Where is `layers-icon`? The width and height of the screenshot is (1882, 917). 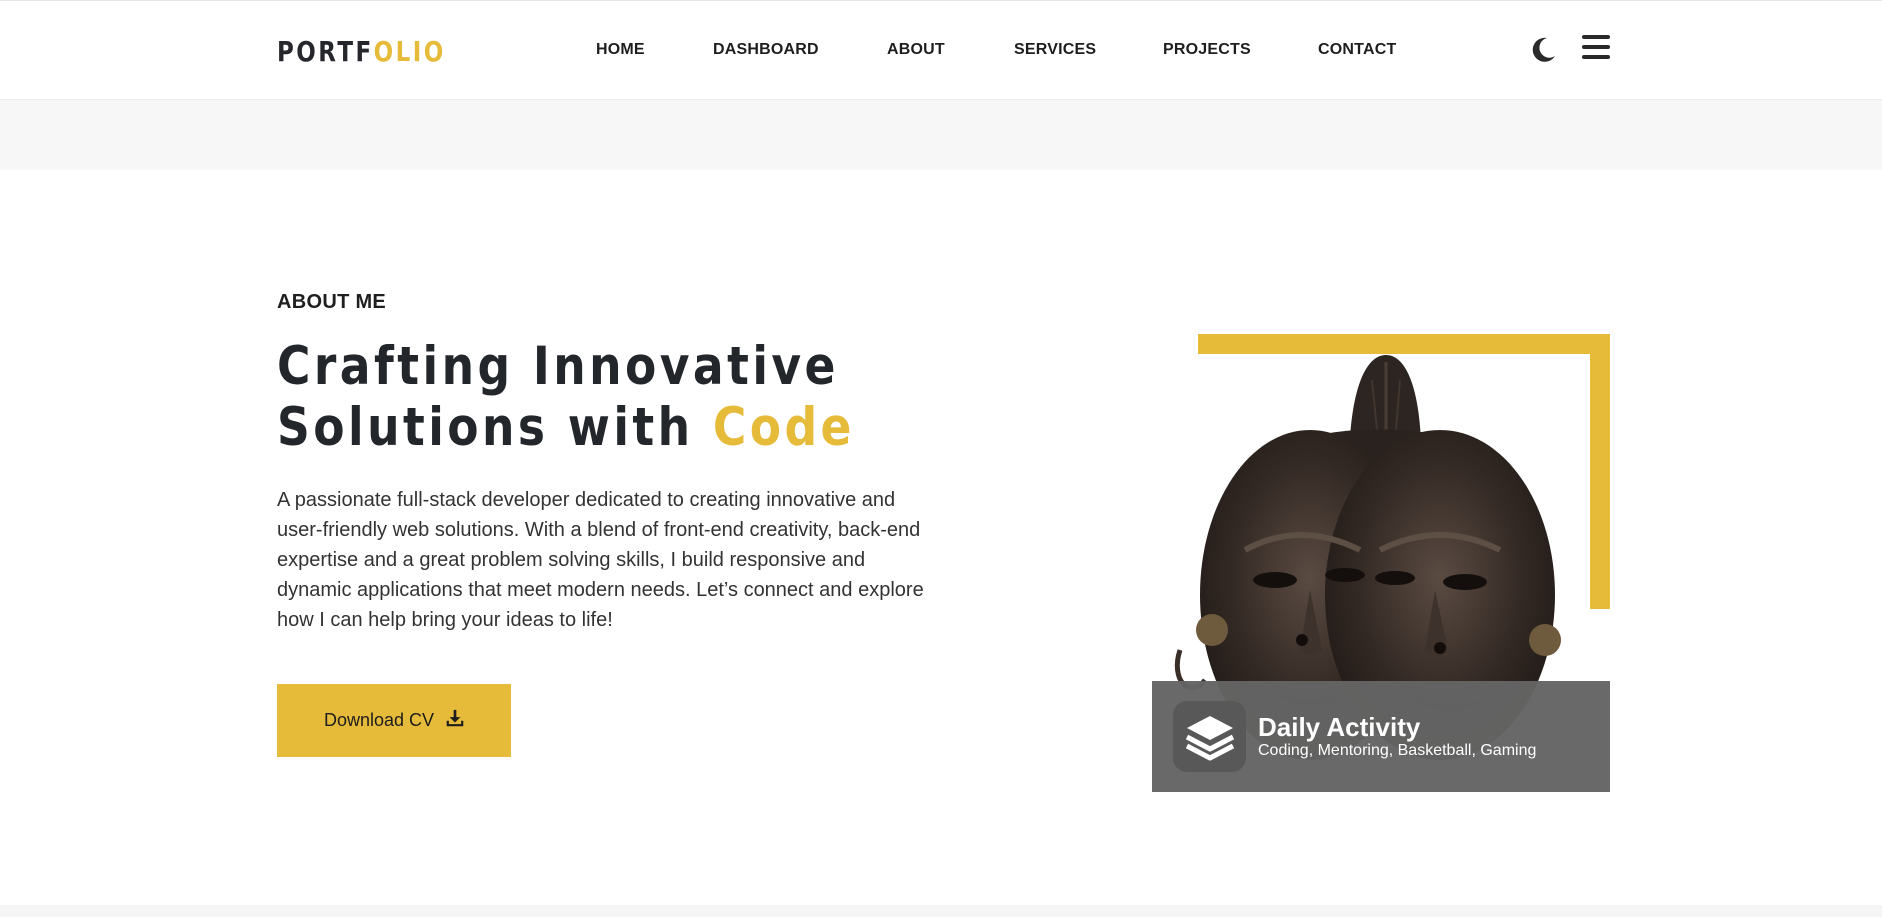 layers-icon is located at coordinates (1209, 736).